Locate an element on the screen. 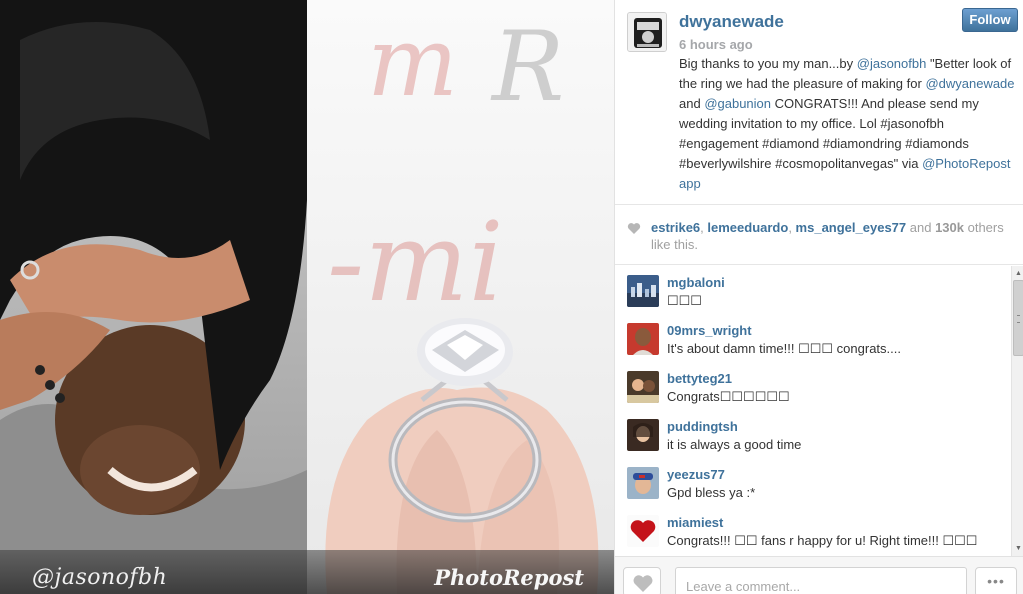 The height and width of the screenshot is (594, 1023). comment-text: Gpd bless ya :* is located at coordinates (711, 492).